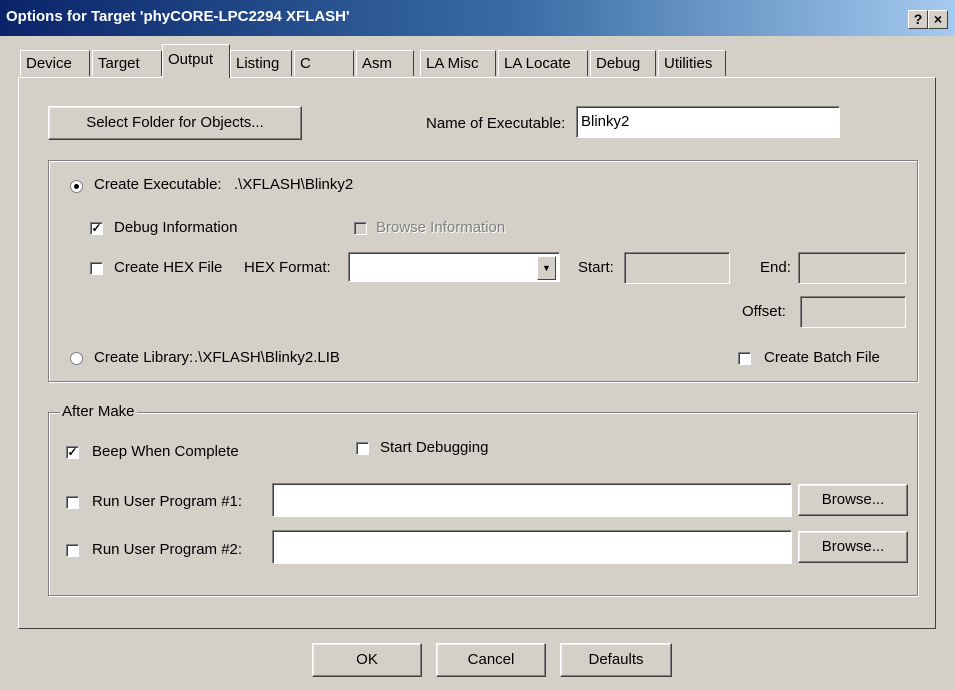 Image resolution: width=955 pixels, height=690 pixels. I want to click on run-user-program-2-label: Run User Program #2:, so click(167, 549).